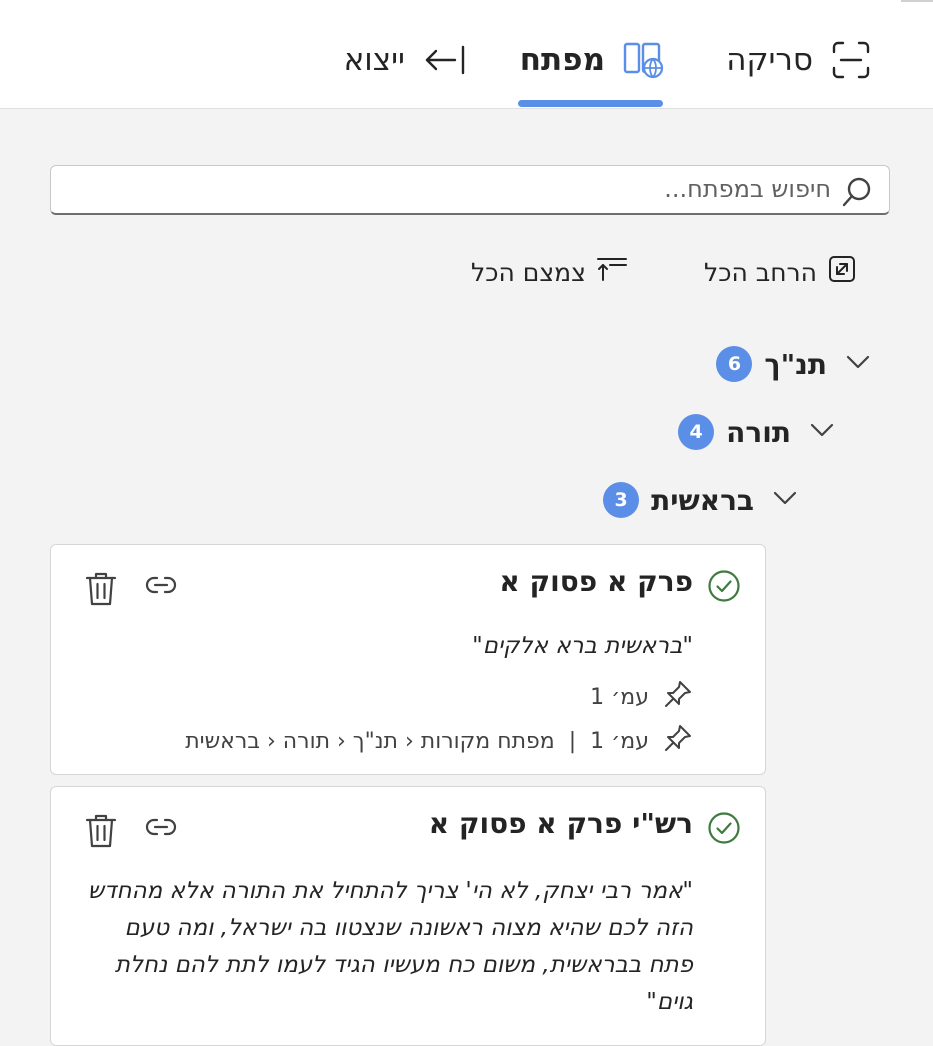 The height and width of the screenshot is (1046, 933). What do you see at coordinates (560, 823) in the screenshot?
I see `card-title: רש"י פרק א פסוק א` at bounding box center [560, 823].